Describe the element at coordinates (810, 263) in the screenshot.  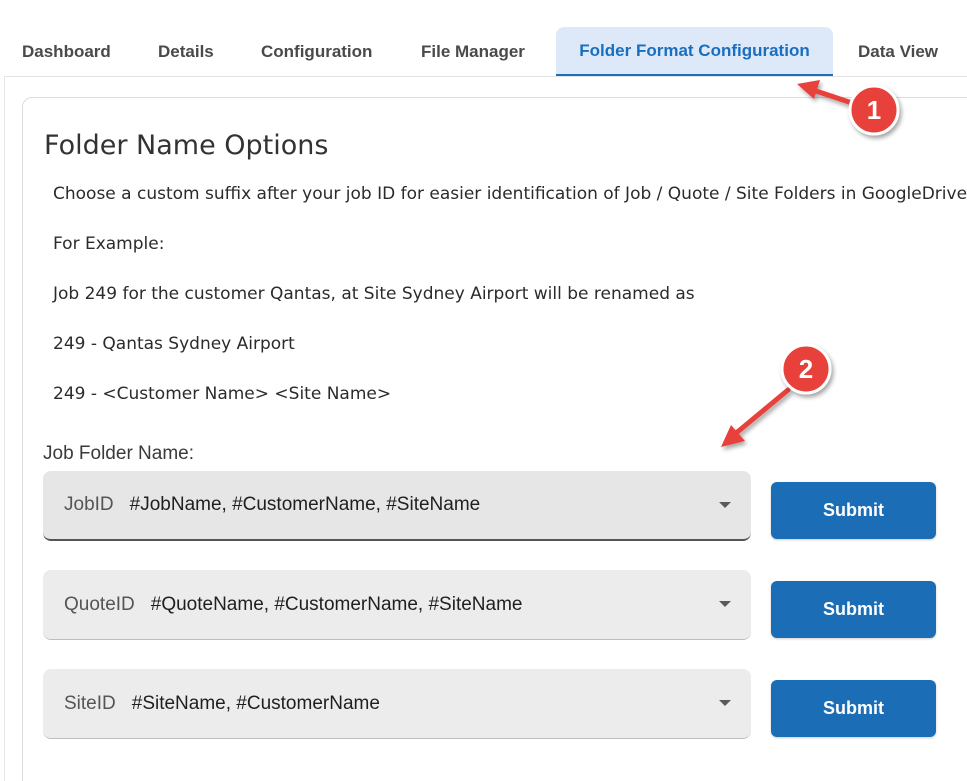
I see `annotation-overlay: 1 2` at that location.